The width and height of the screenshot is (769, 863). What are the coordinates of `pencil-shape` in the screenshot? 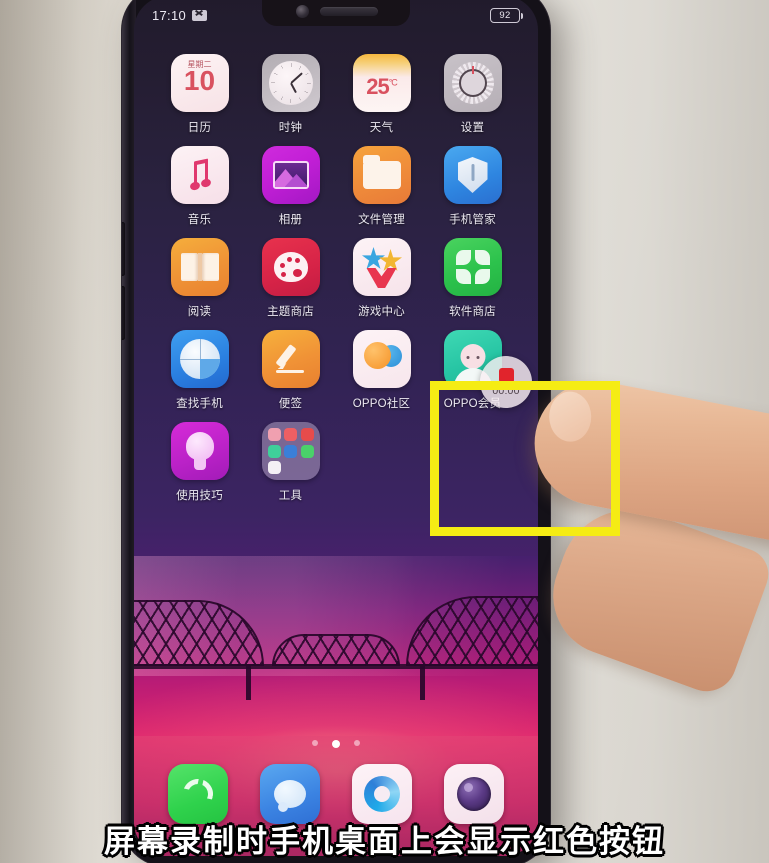 It's located at (291, 359).